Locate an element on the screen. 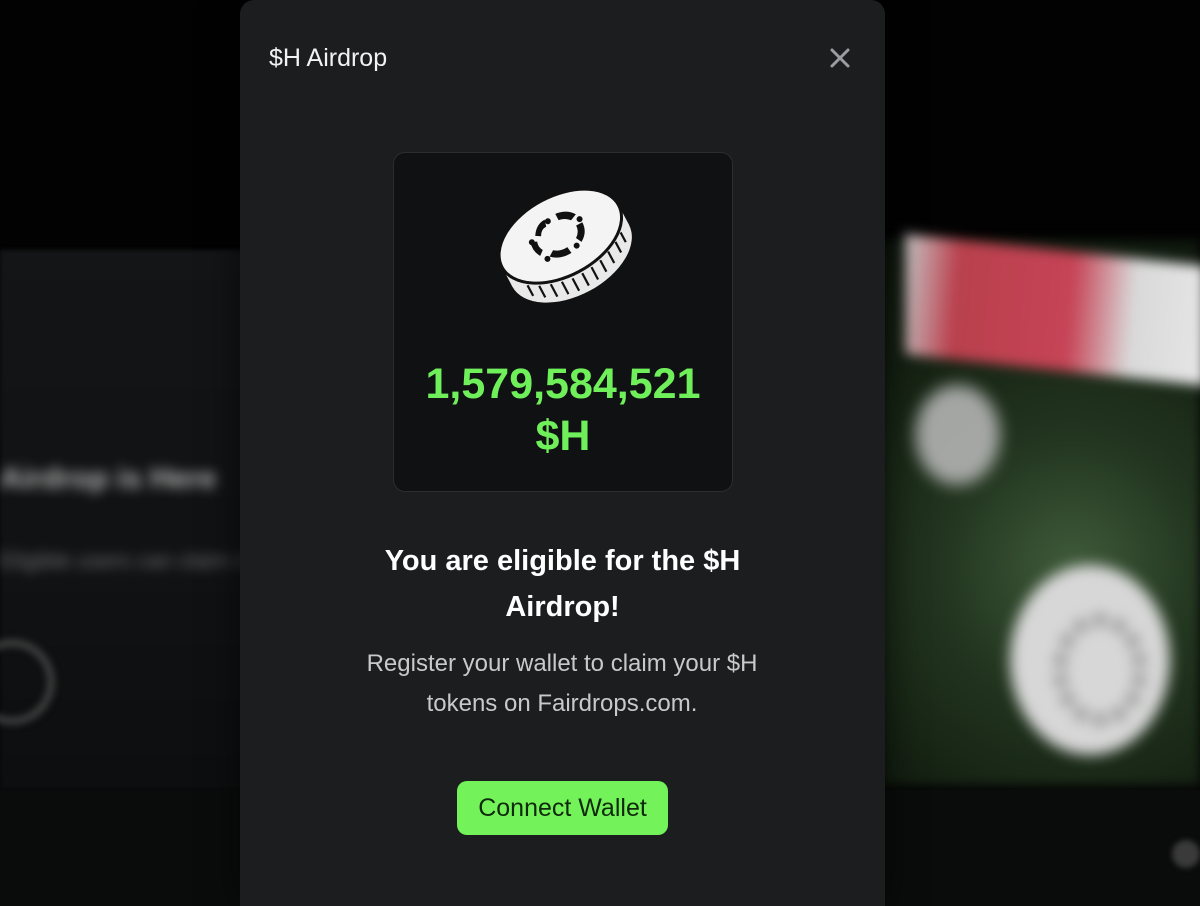 This screenshot has width=1200, height=906. close-icon is located at coordinates (840, 58).